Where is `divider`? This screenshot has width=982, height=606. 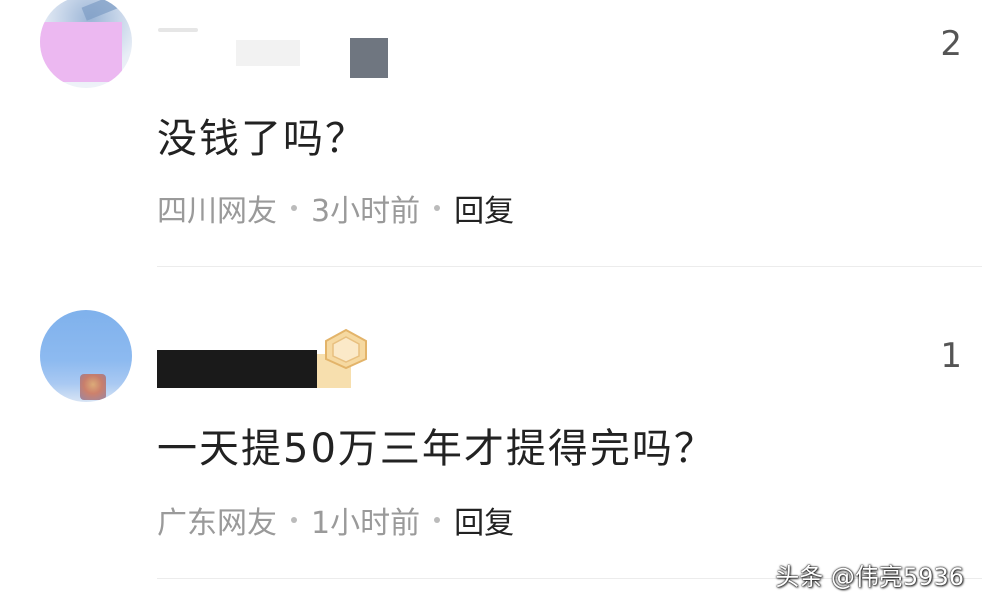
divider is located at coordinates (569, 266).